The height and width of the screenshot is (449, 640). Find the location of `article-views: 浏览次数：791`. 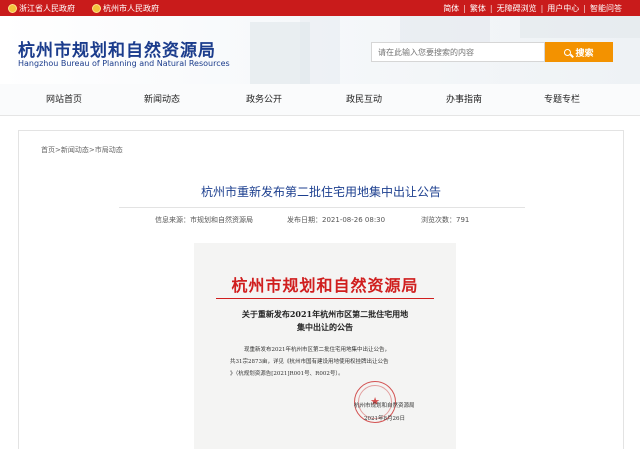

article-views: 浏览次数：791 is located at coordinates (445, 220).